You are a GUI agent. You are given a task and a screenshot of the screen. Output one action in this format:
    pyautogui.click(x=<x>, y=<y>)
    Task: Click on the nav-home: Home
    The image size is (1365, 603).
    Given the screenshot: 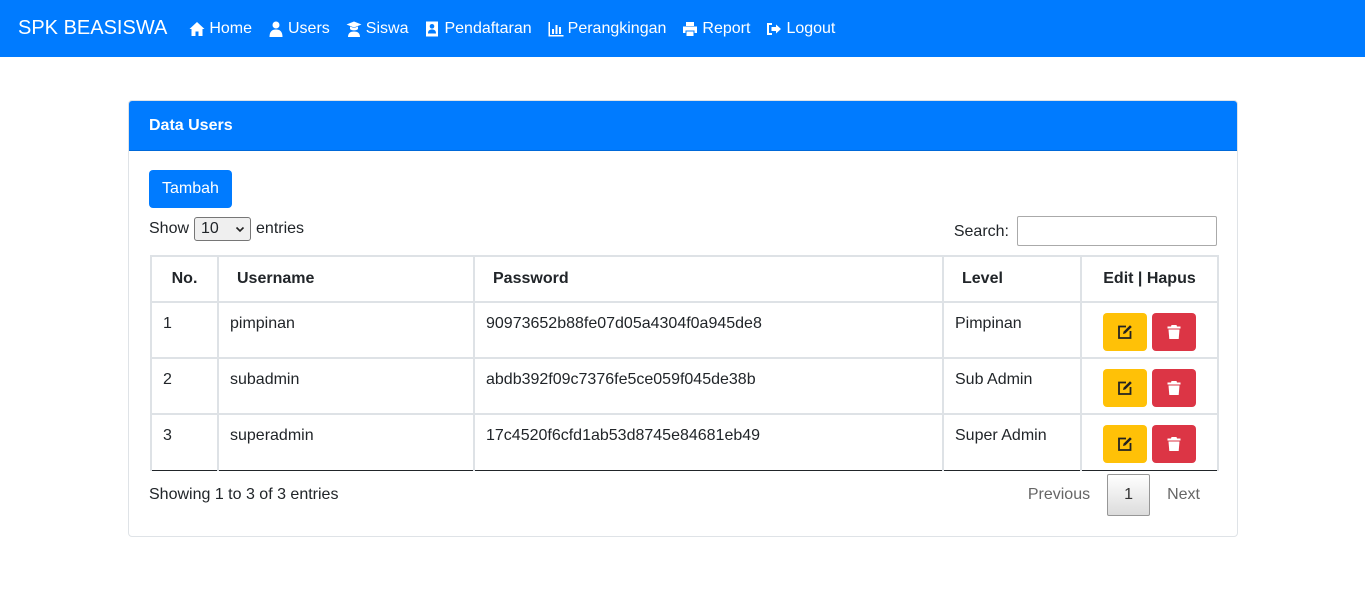 What is the action you would take?
    pyautogui.click(x=220, y=29)
    